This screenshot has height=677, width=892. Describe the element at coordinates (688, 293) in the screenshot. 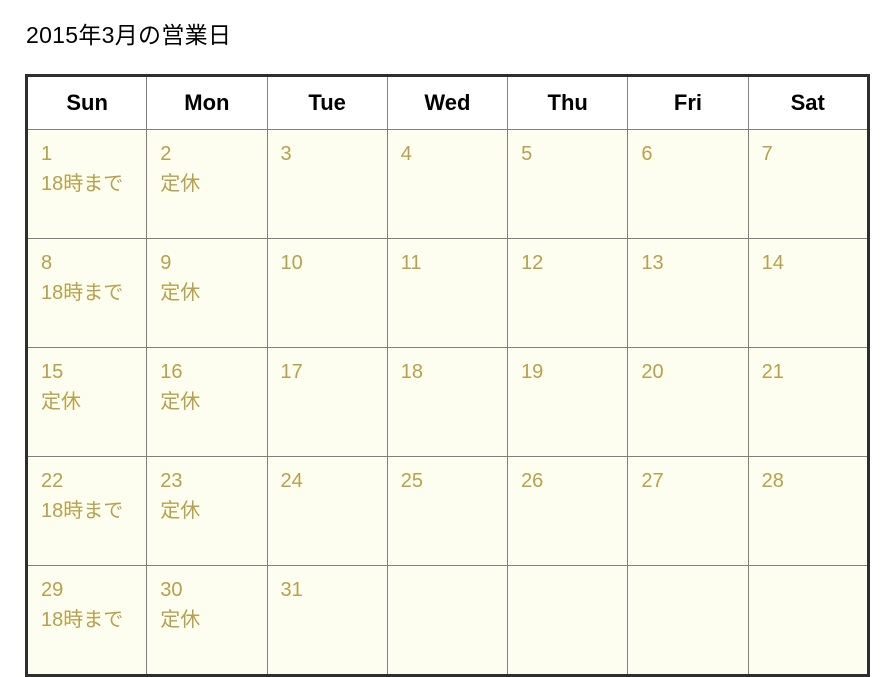

I see `calendar-day-cell: 13` at that location.